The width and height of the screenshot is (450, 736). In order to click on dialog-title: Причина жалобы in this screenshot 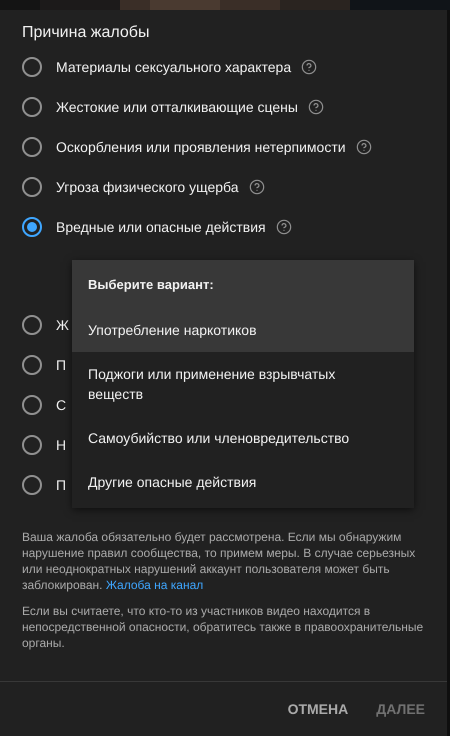, I will do `click(85, 33)`.